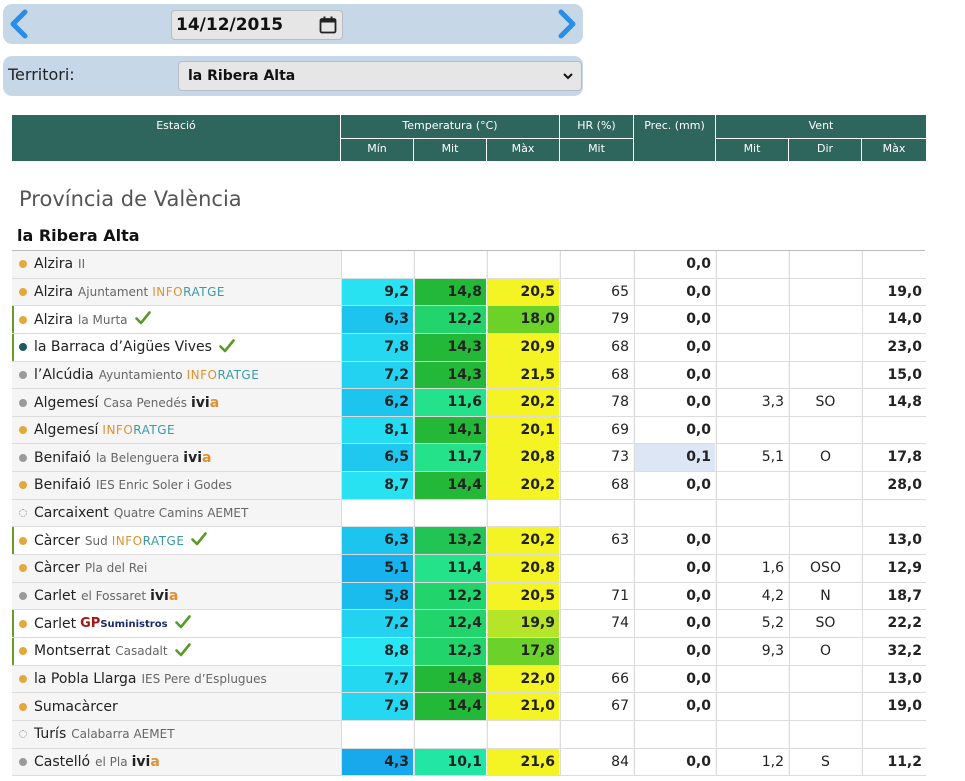 The height and width of the screenshot is (781, 965). What do you see at coordinates (176, 734) in the screenshot?
I see `station-cell: Turís Calabarra AEMET` at bounding box center [176, 734].